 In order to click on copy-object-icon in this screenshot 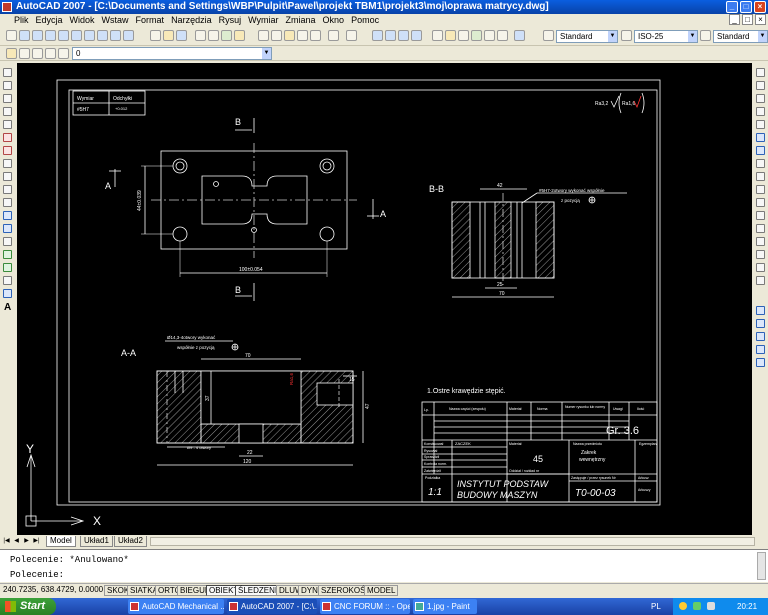, I will do `click(760, 85)`.